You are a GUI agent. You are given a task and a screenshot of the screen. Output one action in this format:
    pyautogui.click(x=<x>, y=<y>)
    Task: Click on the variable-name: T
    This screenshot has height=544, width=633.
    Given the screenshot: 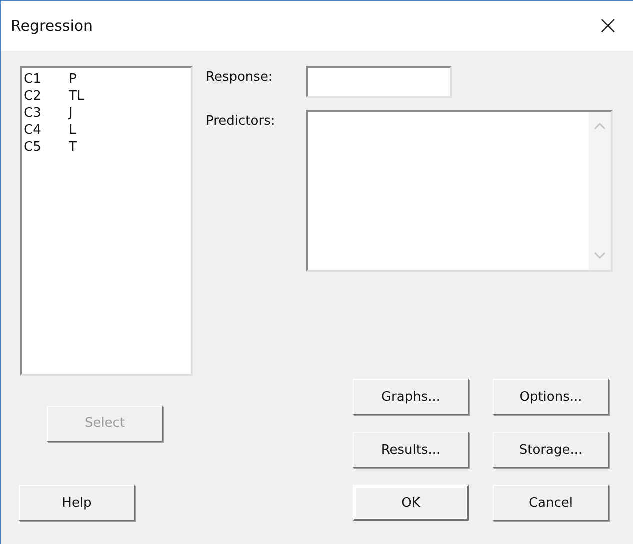 What is the action you would take?
    pyautogui.click(x=73, y=147)
    